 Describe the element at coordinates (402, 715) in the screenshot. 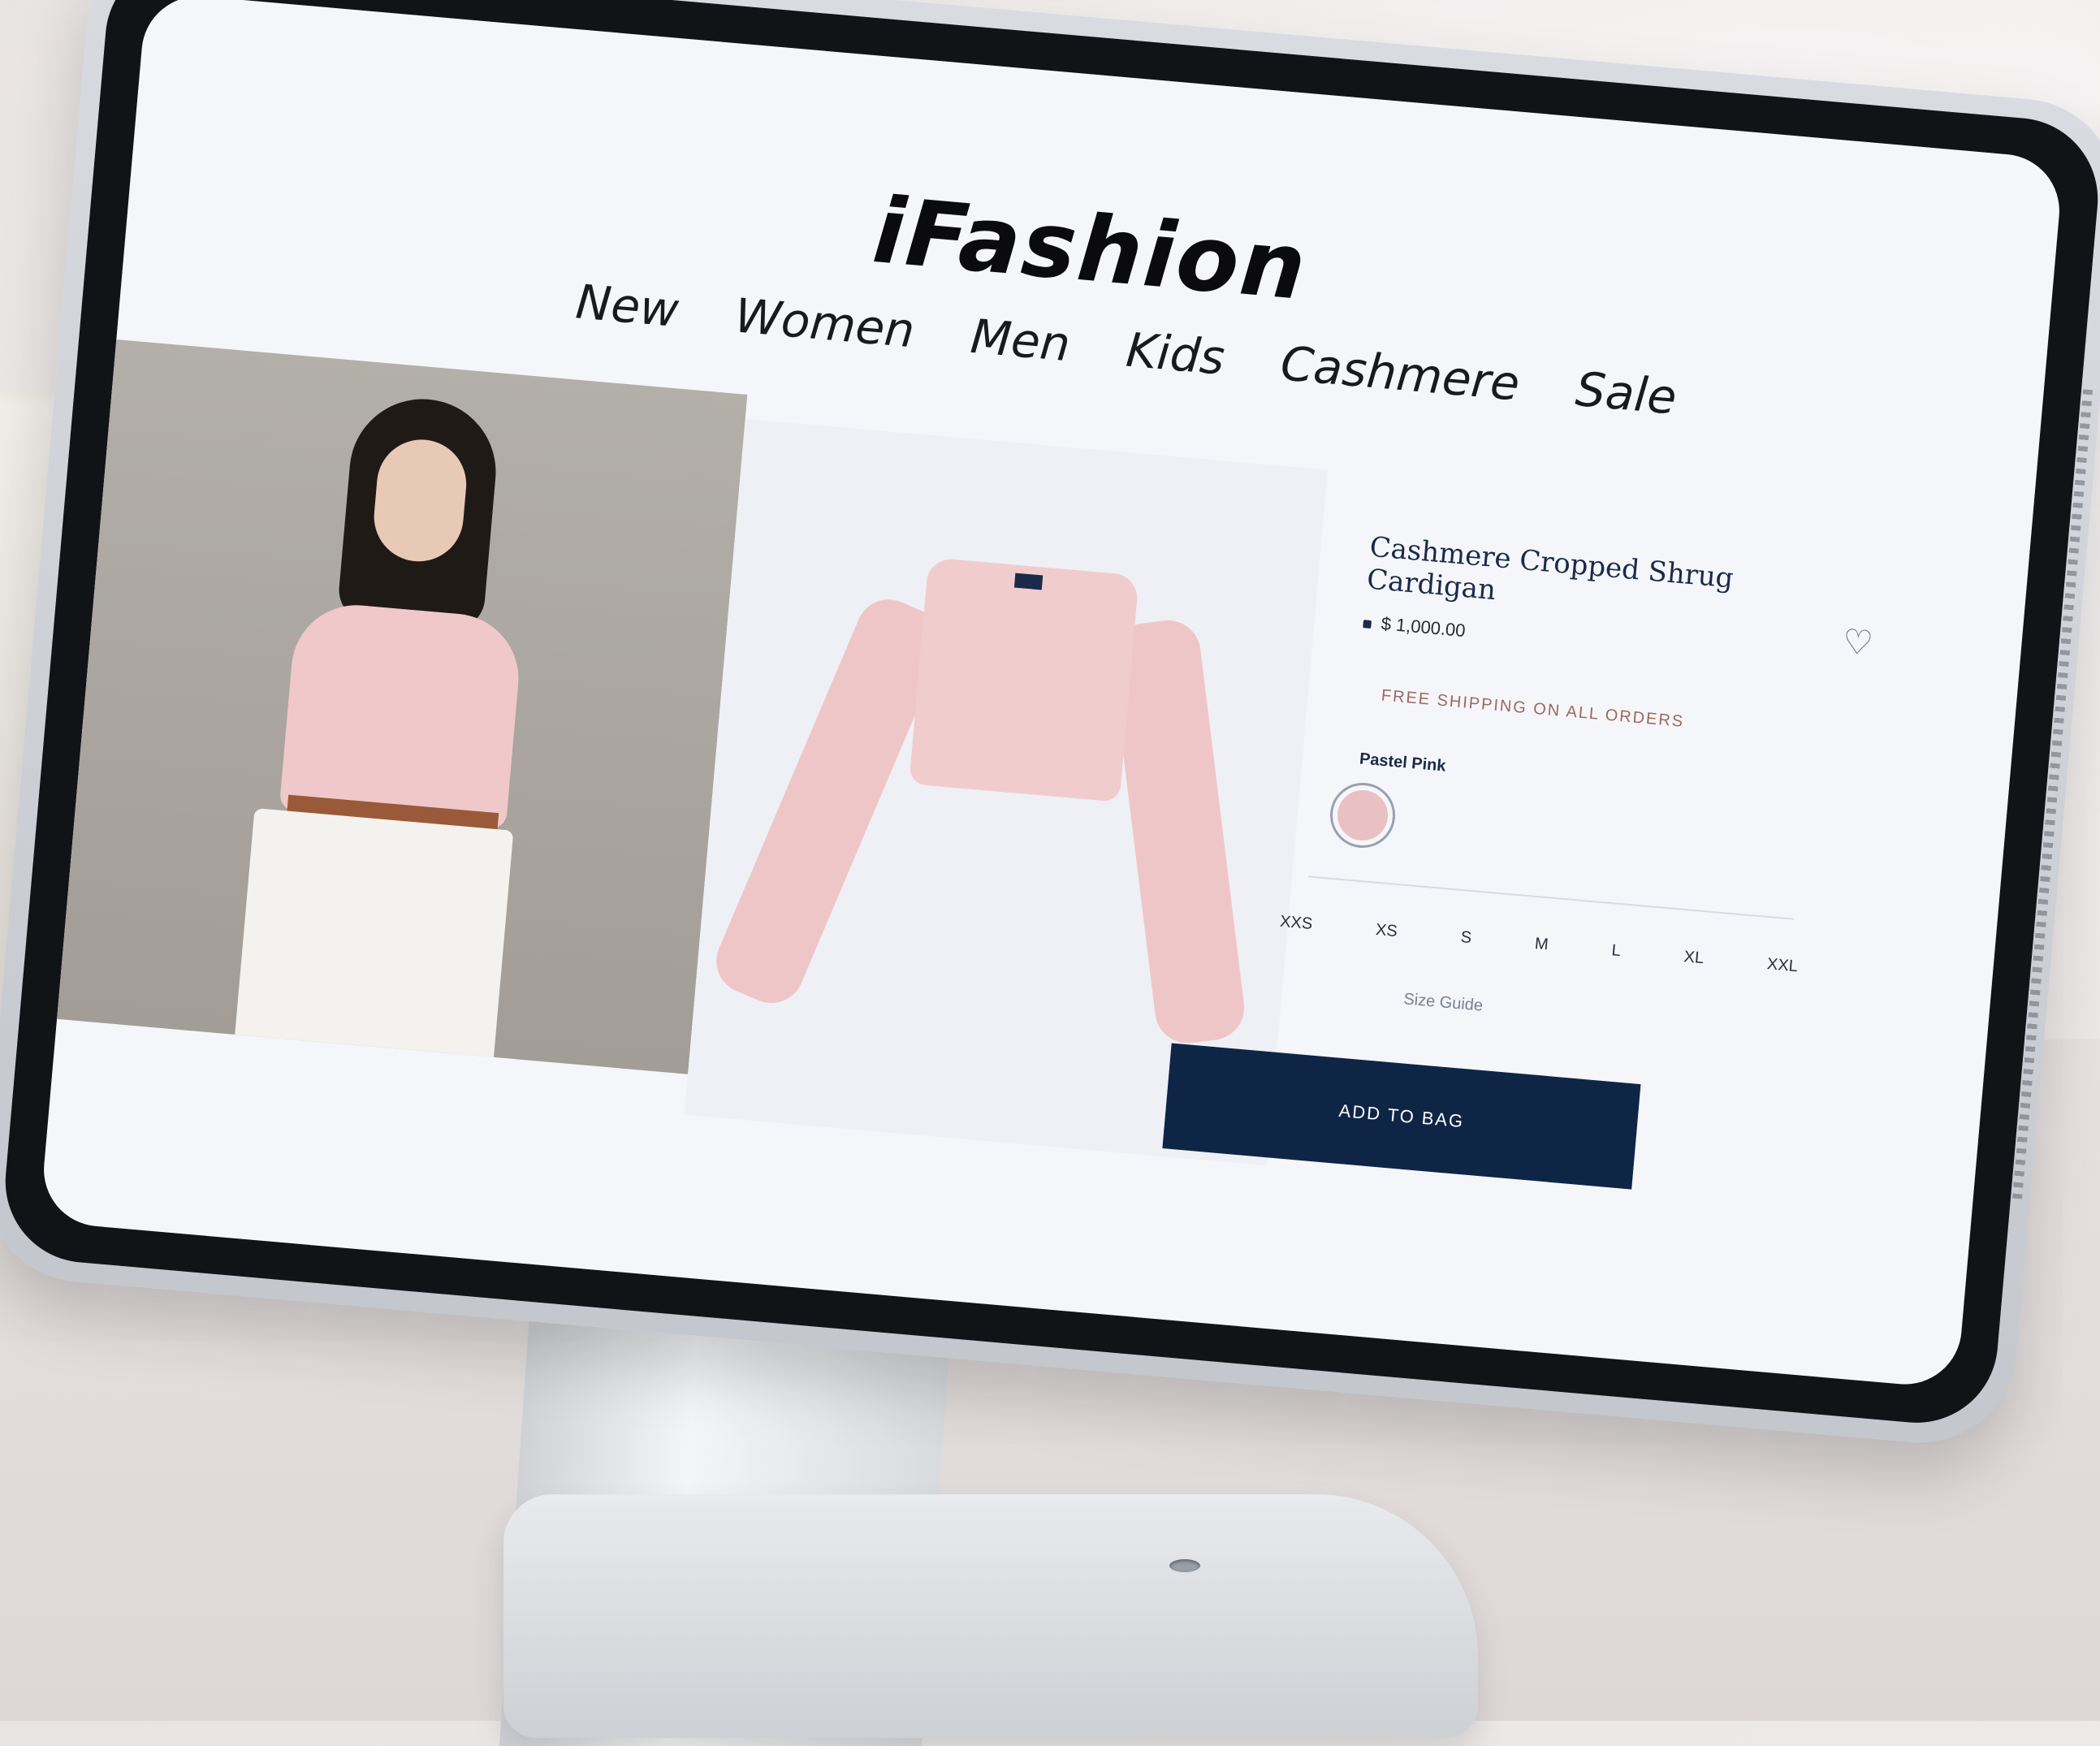

I see `model-cardigan` at that location.